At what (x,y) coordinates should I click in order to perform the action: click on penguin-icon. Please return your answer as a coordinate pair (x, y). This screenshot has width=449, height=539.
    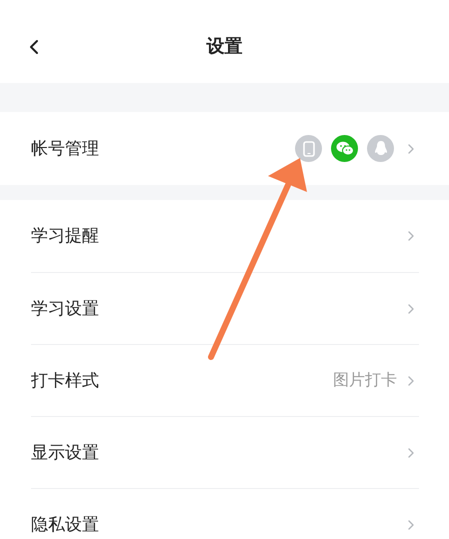
    Looking at the image, I should click on (381, 148).